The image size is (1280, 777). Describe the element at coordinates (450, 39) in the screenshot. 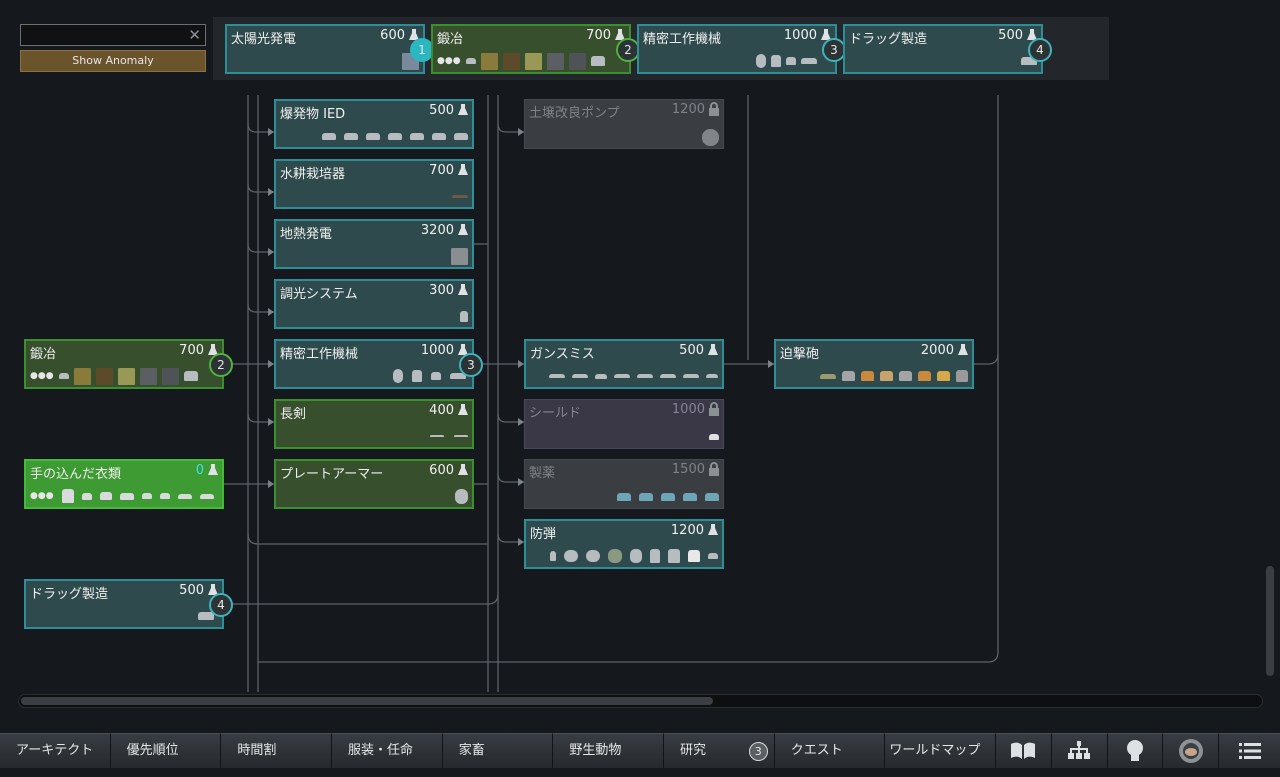

I see `node-title: 鍛冶` at that location.